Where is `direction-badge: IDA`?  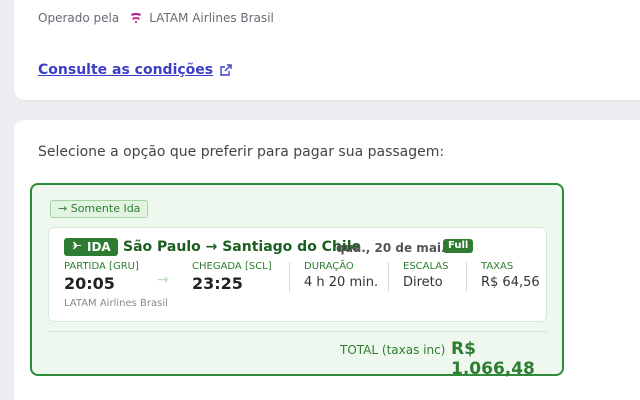 direction-badge: IDA is located at coordinates (91, 247).